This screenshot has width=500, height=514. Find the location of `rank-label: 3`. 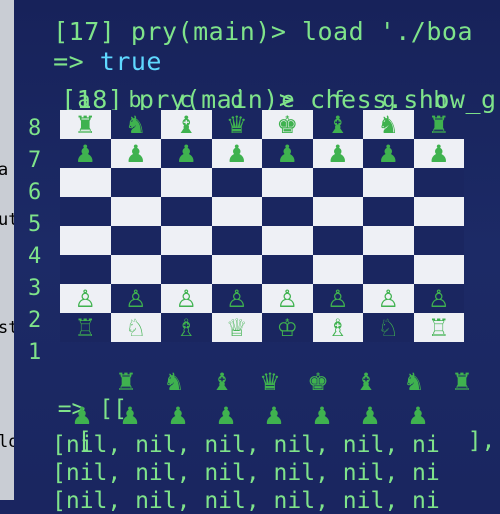

rank-label: 3 is located at coordinates (35, 288).